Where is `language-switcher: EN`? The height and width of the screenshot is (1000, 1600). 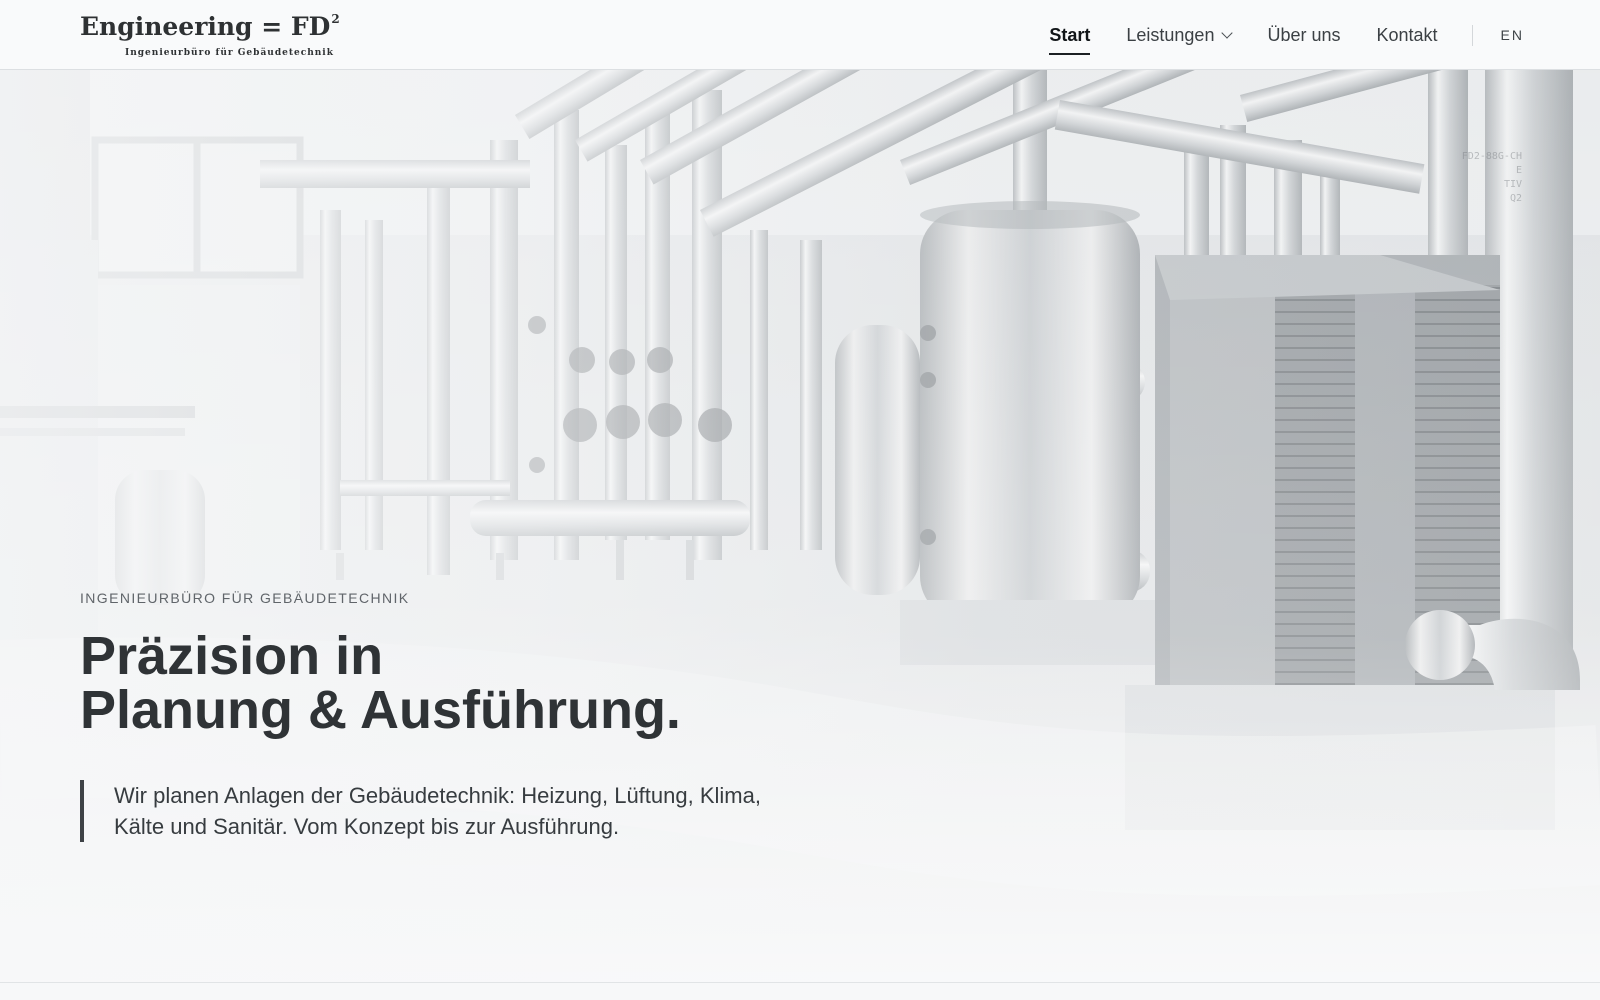
language-switcher: EN is located at coordinates (1512, 35).